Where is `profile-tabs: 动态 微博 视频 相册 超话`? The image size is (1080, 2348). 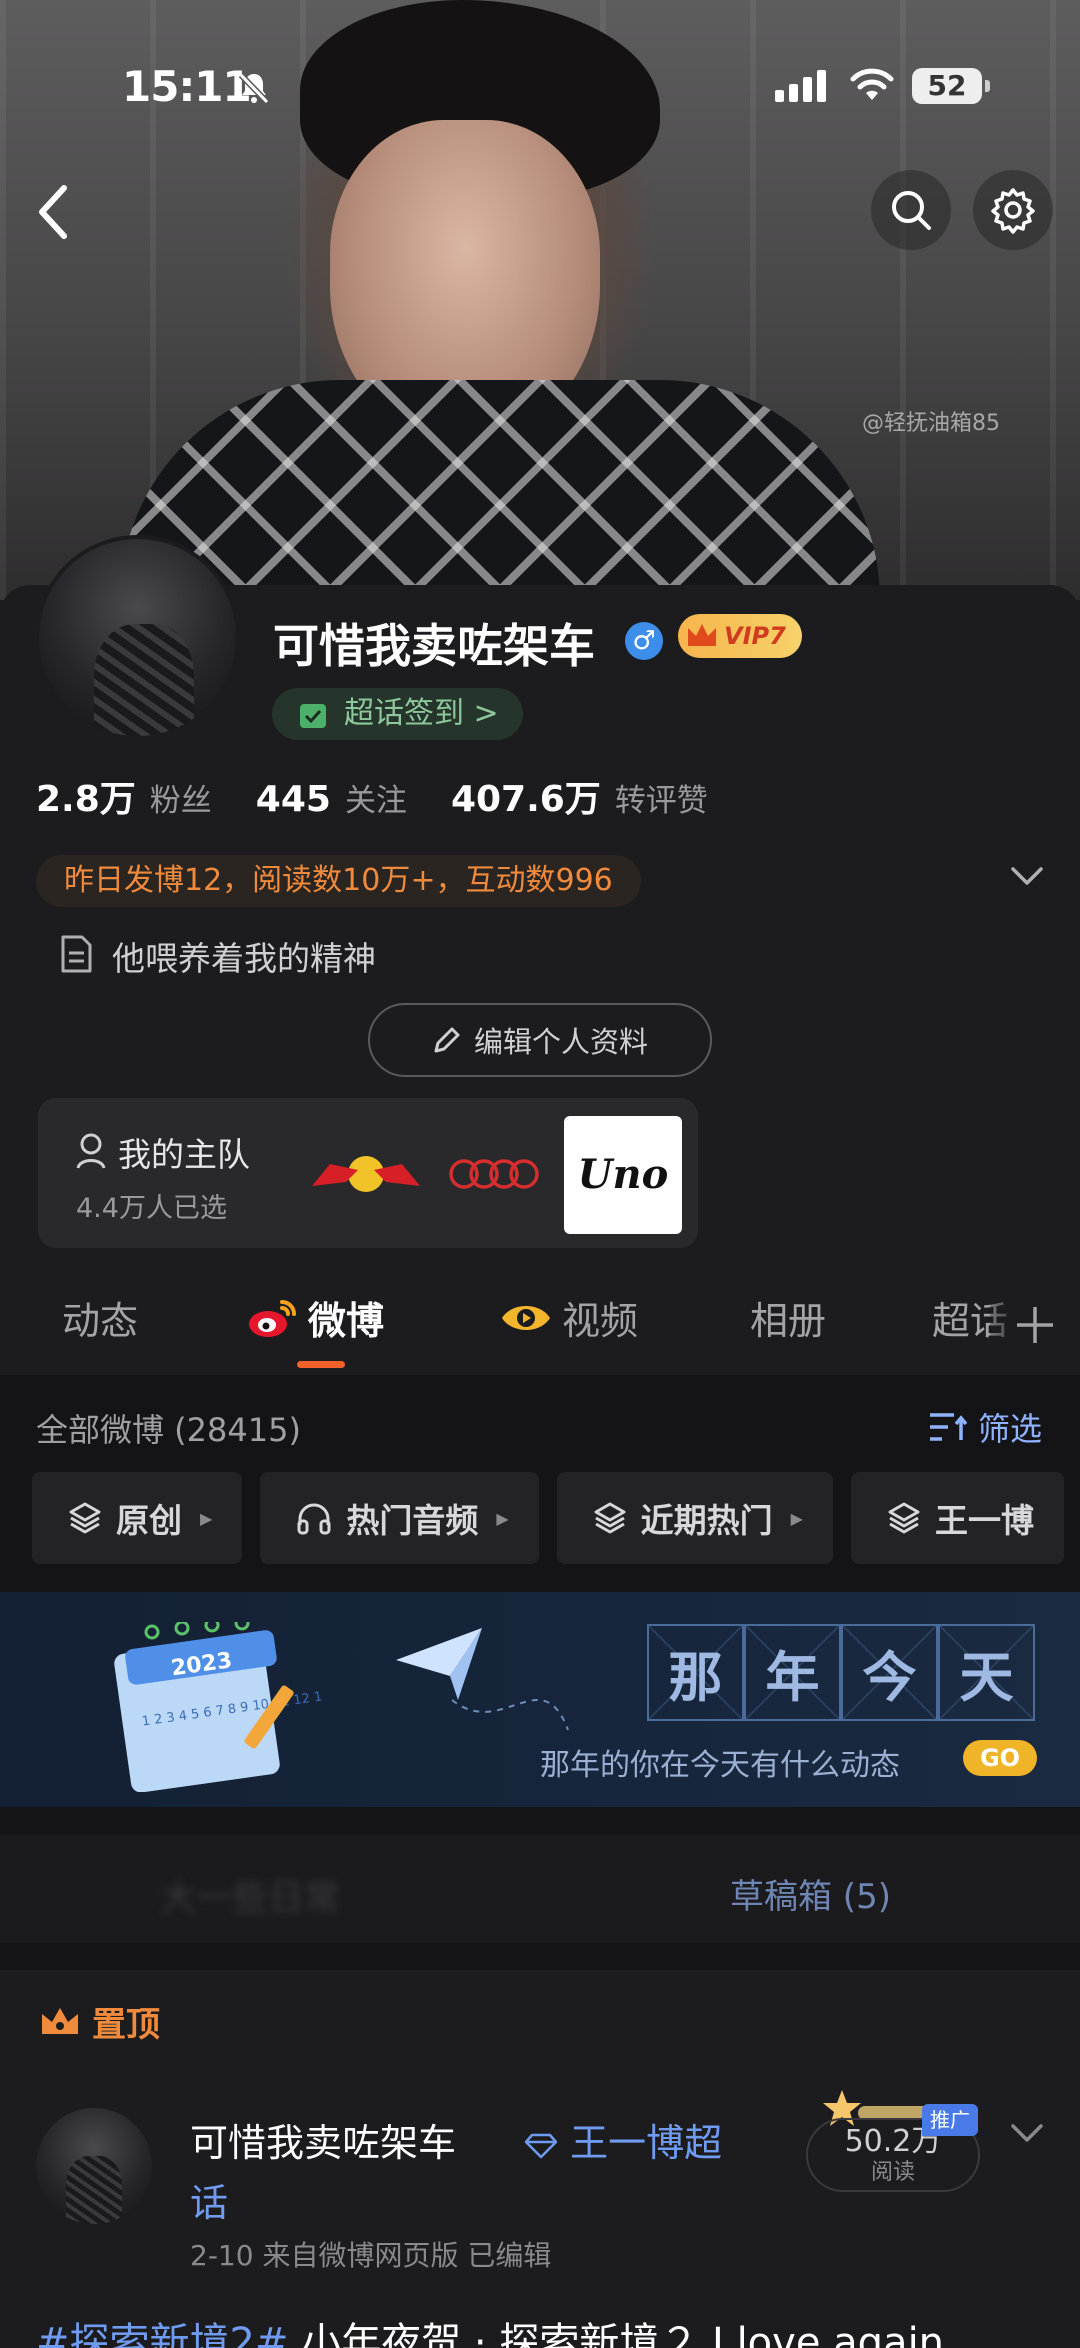
profile-tabs: 动态 微博 视频 相册 超话 is located at coordinates (540, 1322).